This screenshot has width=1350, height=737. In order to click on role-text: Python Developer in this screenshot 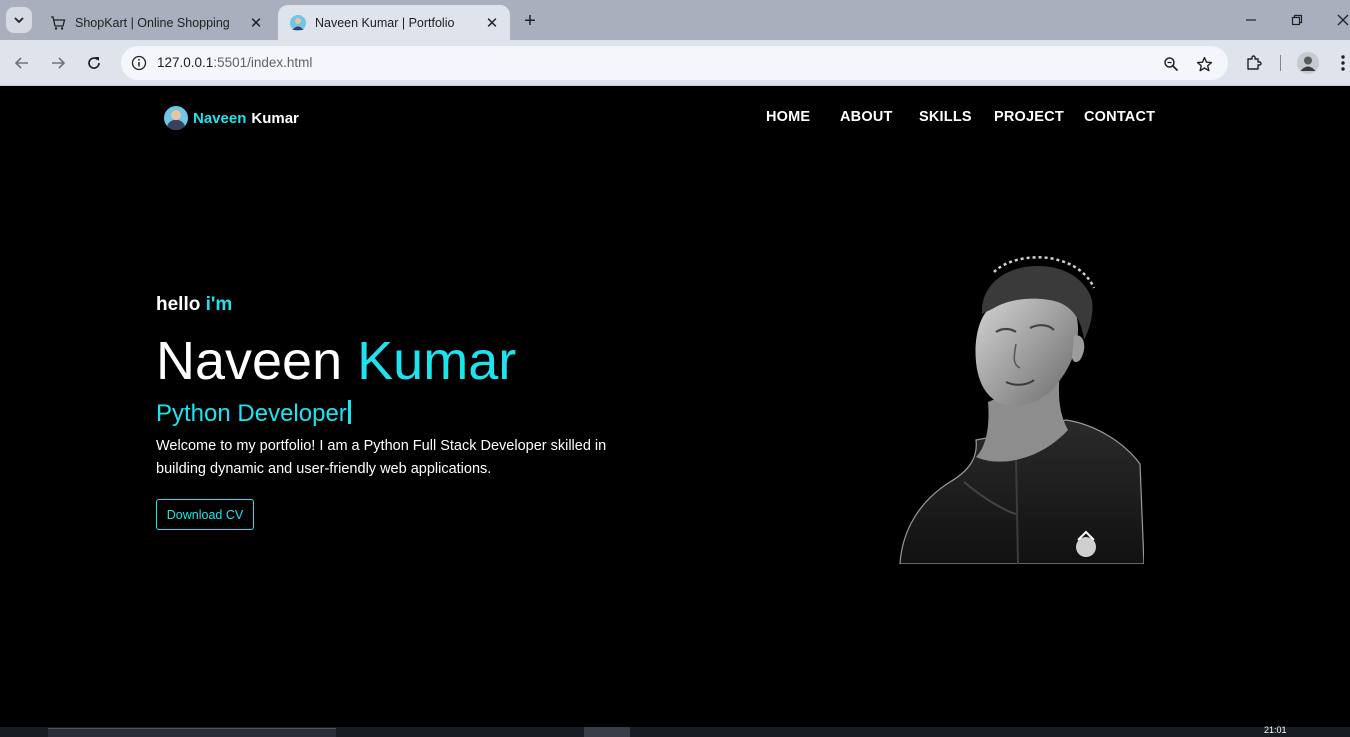, I will do `click(251, 413)`.